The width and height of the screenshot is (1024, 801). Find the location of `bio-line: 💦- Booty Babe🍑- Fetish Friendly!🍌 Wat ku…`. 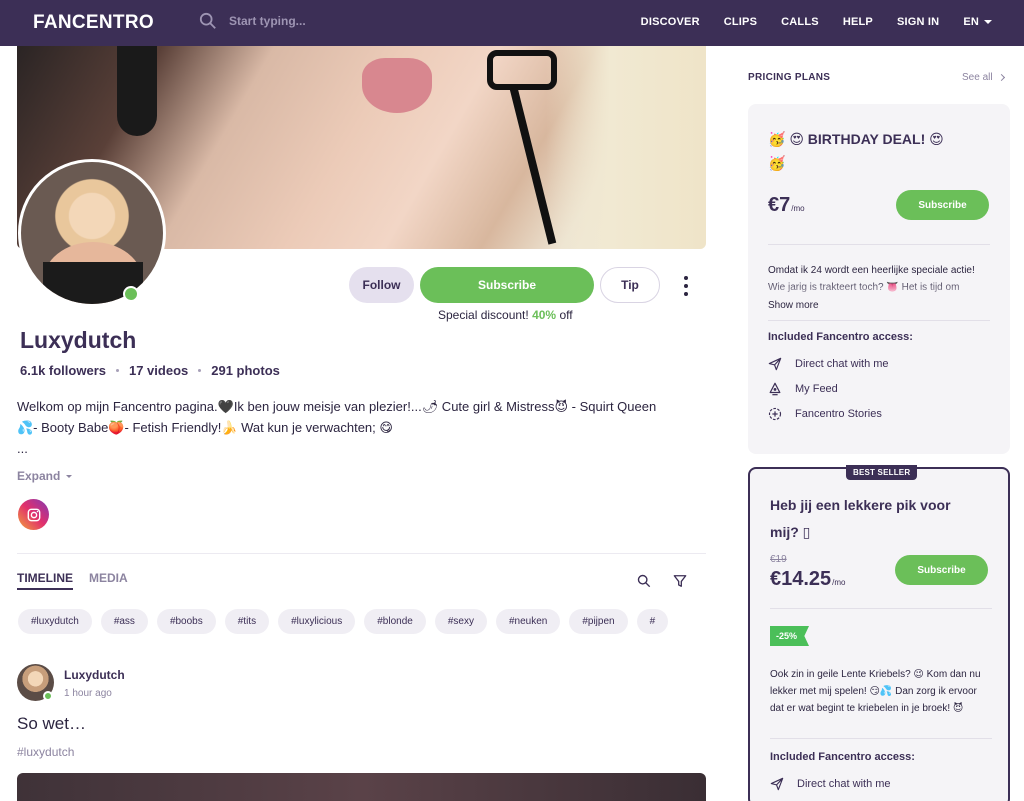

bio-line: 💦- Booty Babe🍑- Fetish Friendly!🍌 Wat ku… is located at coordinates (205, 427).